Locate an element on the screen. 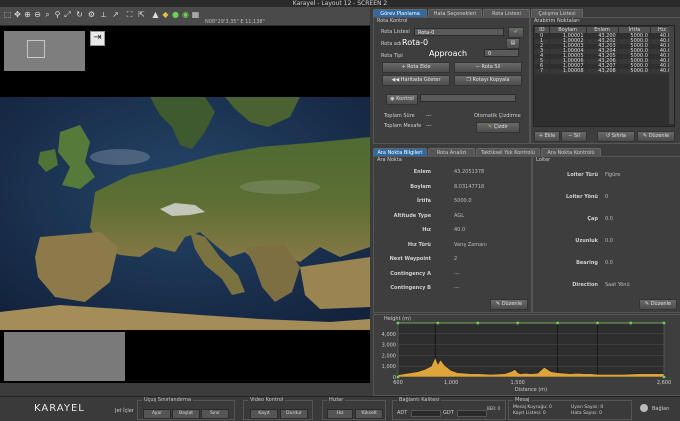  total-distance-value: --- is located at coordinates (429, 126).